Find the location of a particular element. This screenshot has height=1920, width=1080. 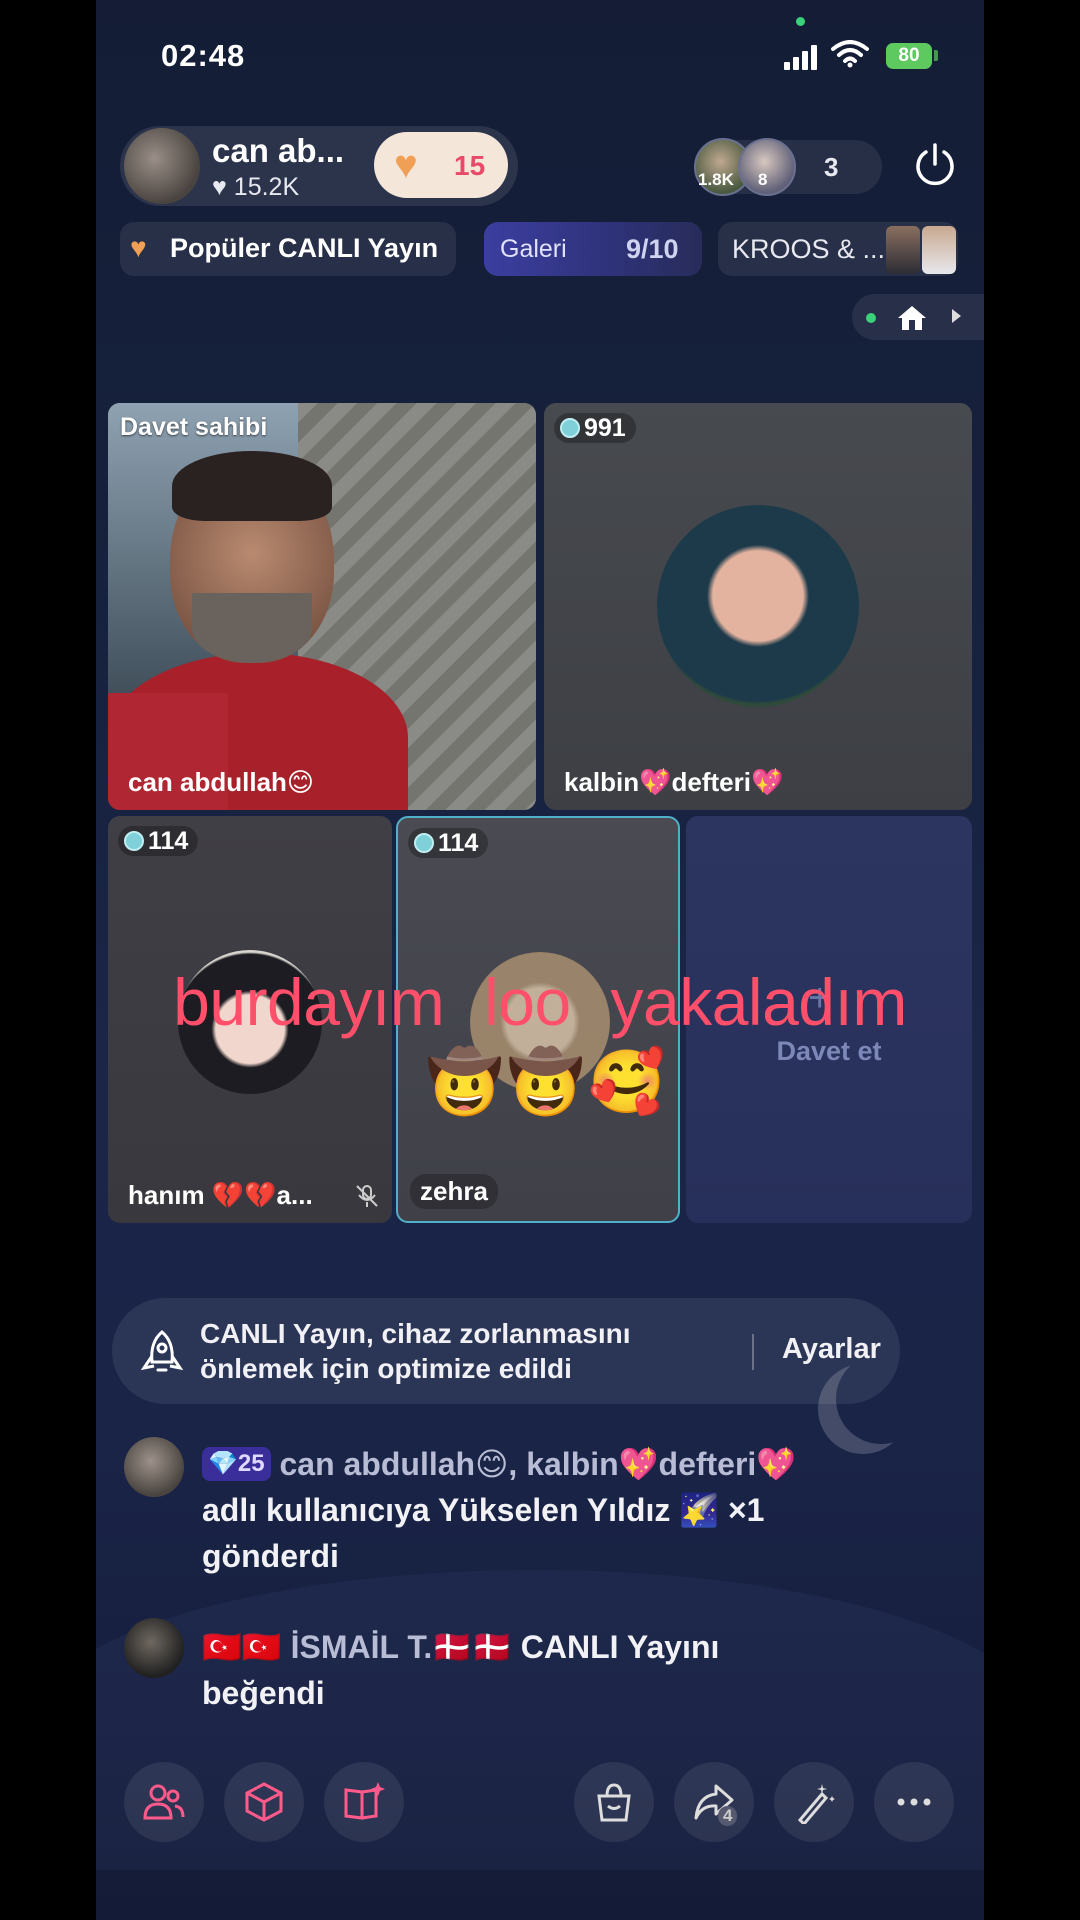

book-sparkle-icon is located at coordinates (364, 1801).